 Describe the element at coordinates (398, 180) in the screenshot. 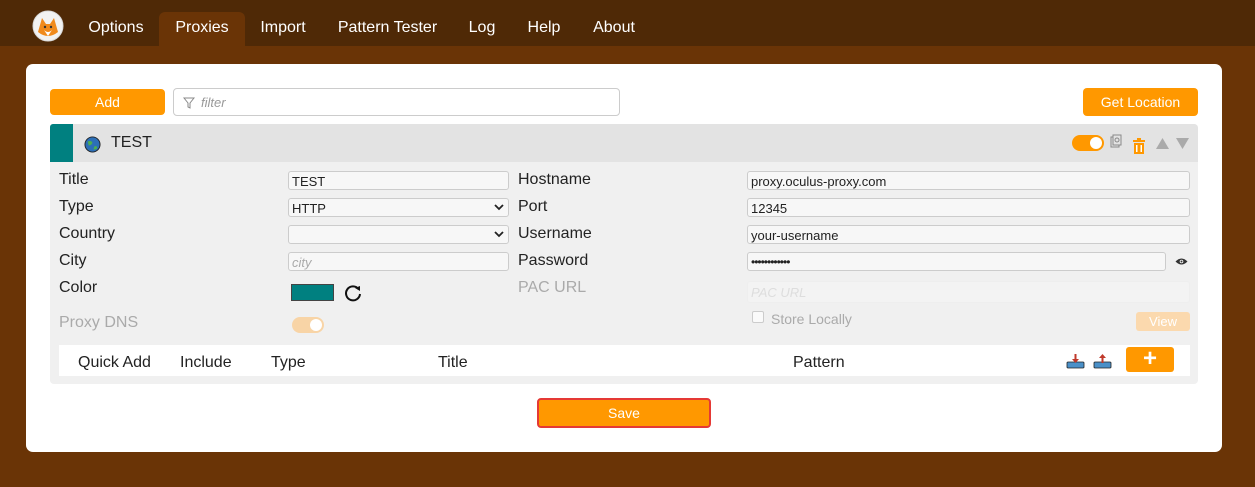

I see `title-field: TEST` at that location.